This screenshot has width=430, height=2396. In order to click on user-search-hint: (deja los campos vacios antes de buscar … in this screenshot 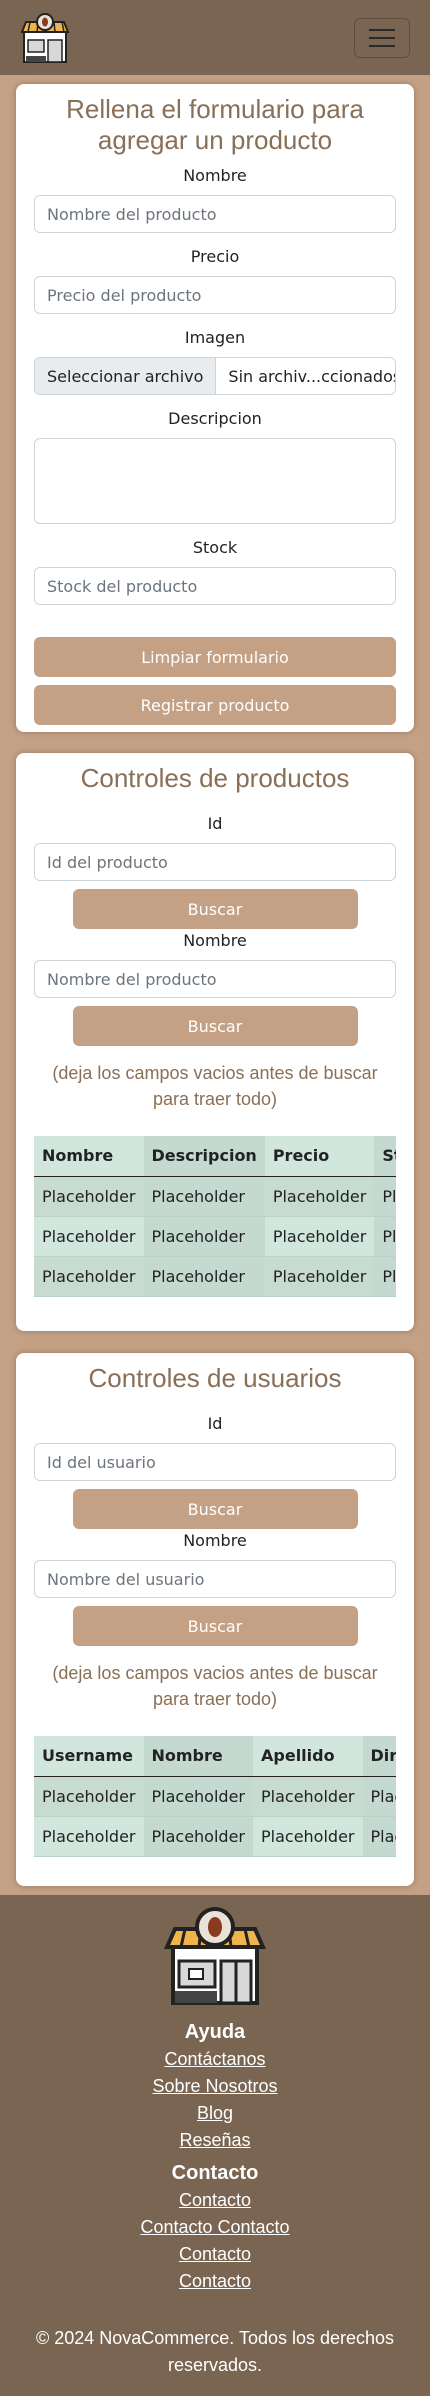, I will do `click(215, 1686)`.